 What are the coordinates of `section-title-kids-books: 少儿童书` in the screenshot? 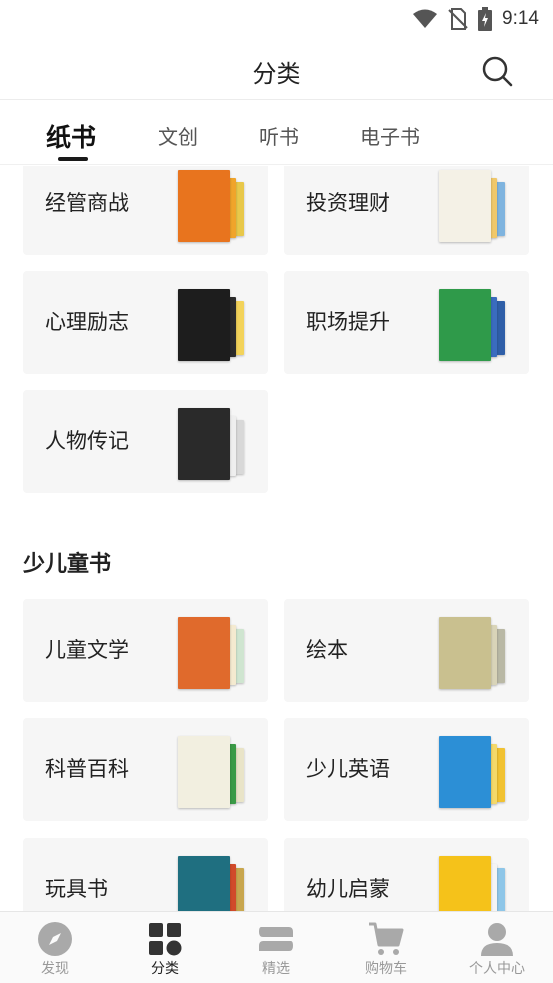 It's located at (67, 564).